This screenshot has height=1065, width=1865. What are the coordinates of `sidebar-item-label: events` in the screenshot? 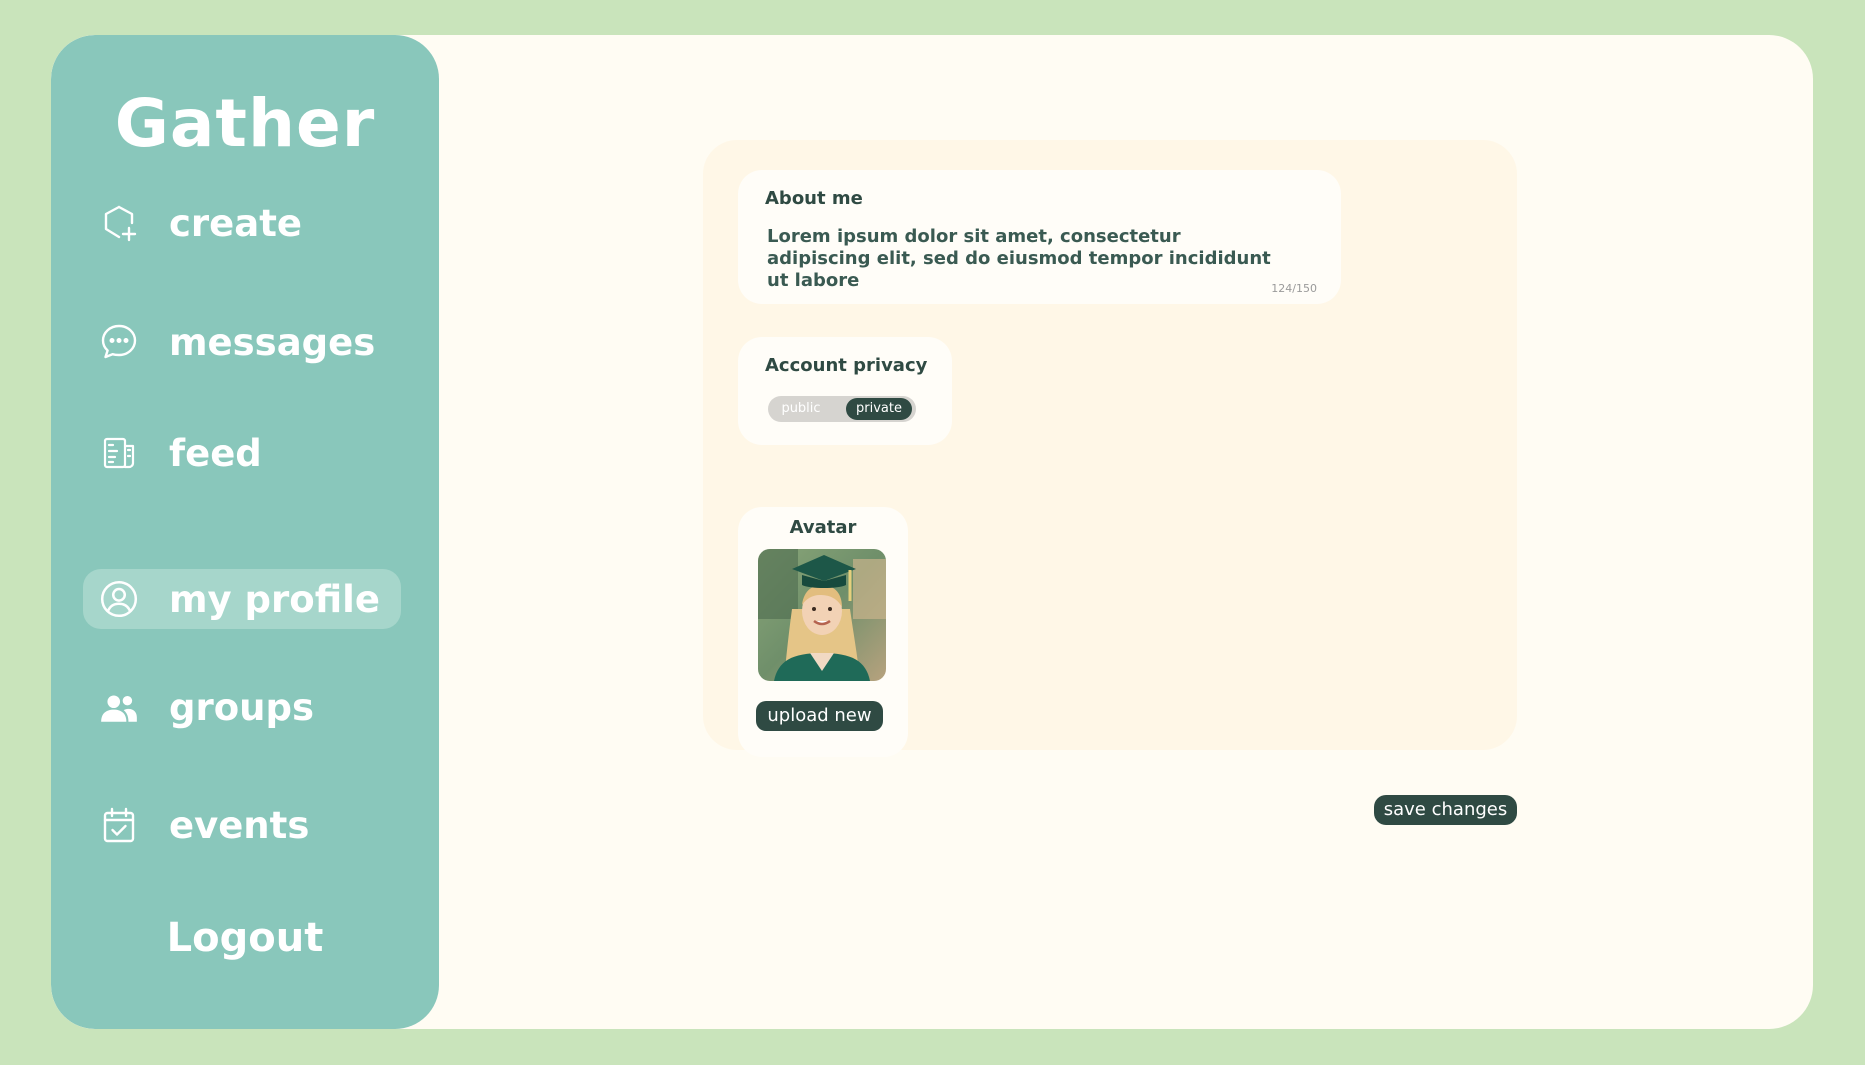 It's located at (239, 825).